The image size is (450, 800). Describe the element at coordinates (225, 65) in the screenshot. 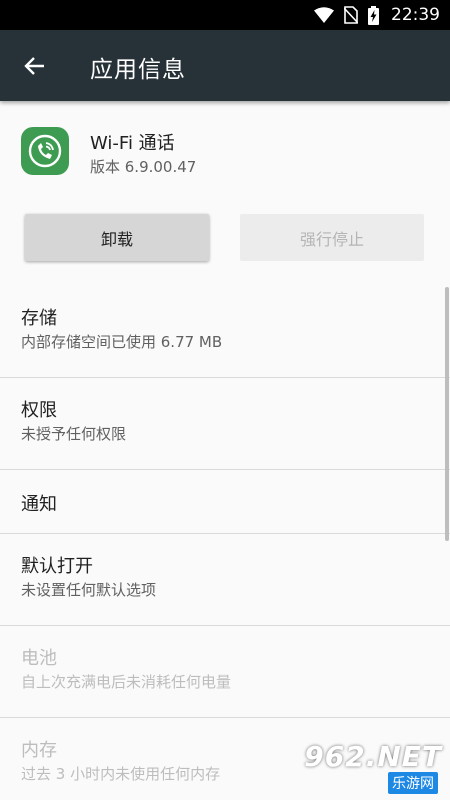

I see `app-bar: 应用信息` at that location.